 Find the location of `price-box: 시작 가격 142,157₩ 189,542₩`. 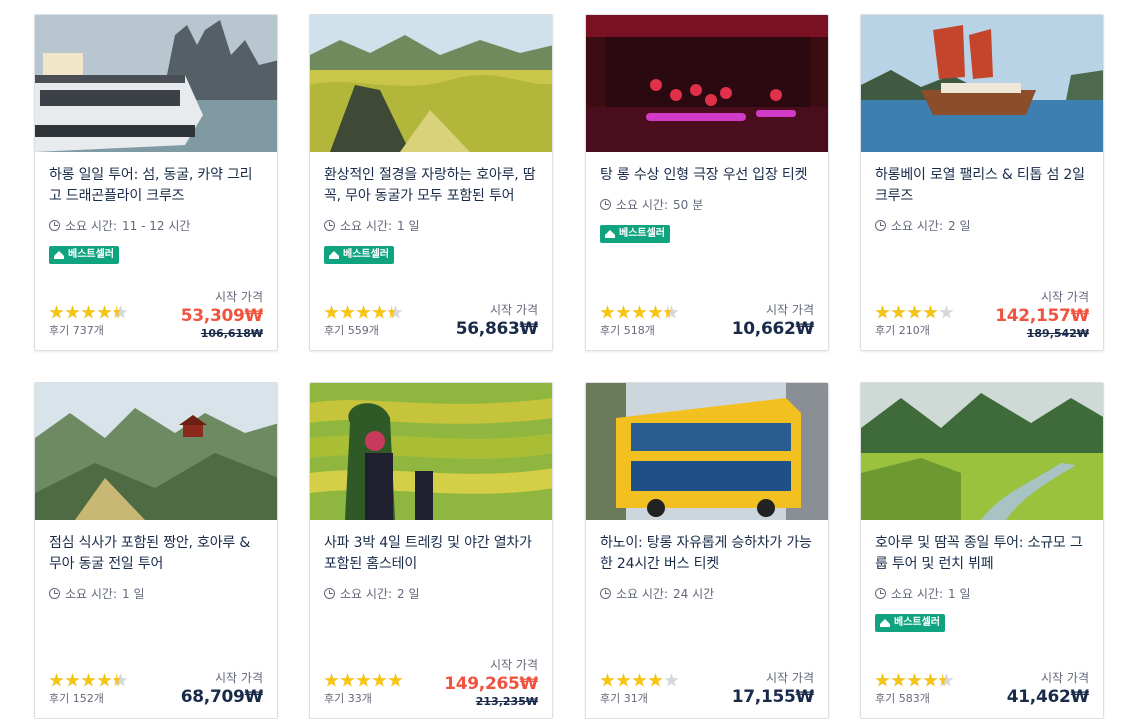

price-box: 시작 가격 142,157₩ 189,542₩ is located at coordinates (1042, 314).